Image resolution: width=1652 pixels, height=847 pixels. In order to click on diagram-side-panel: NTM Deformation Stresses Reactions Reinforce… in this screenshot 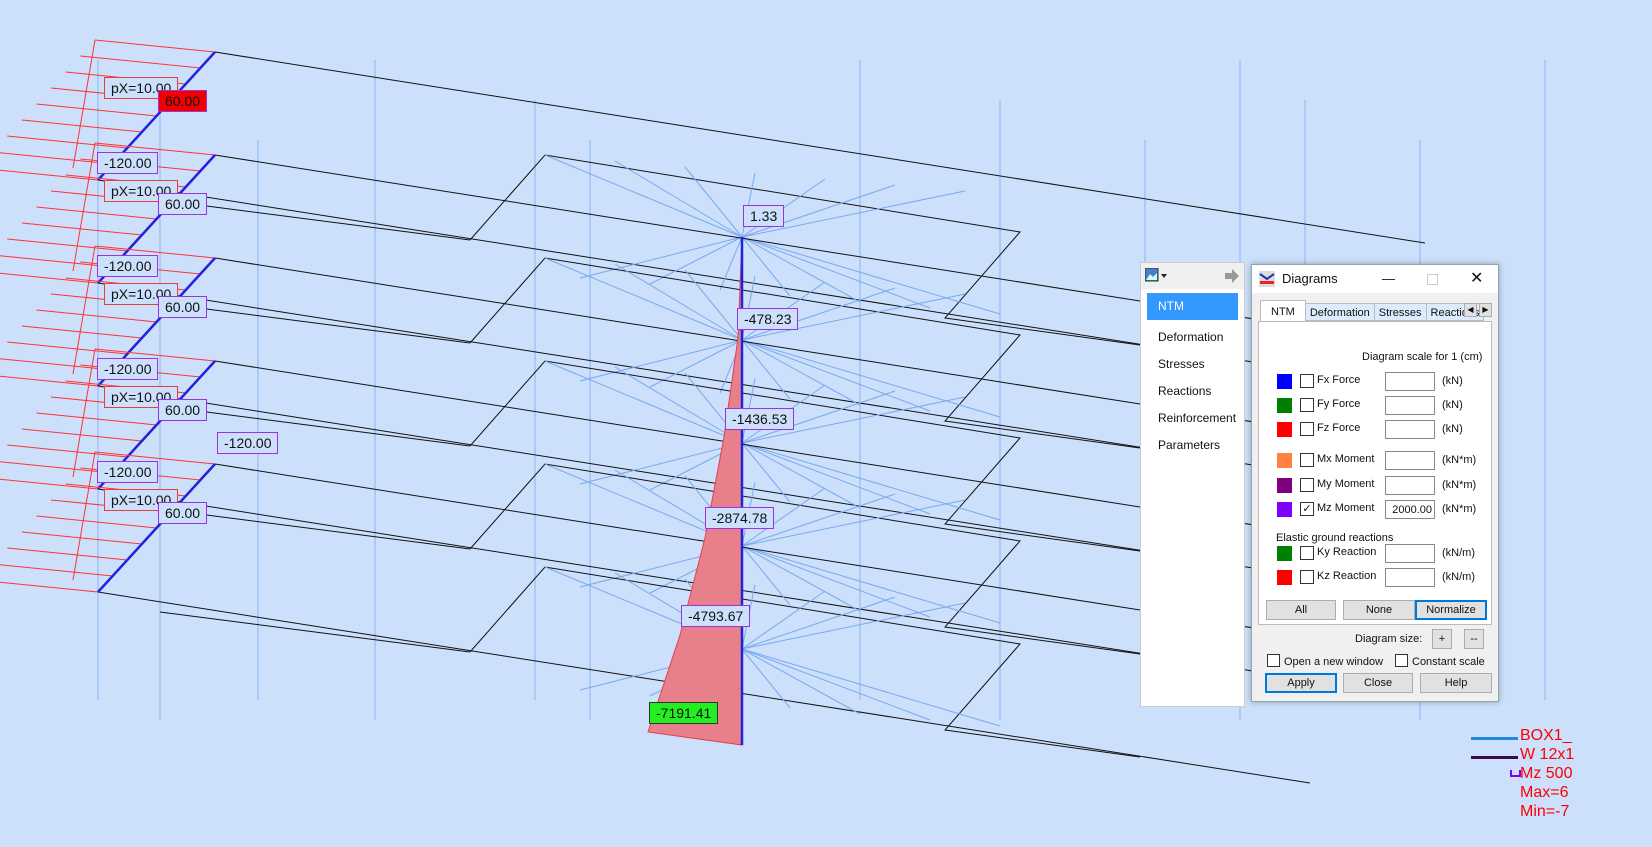, I will do `click(1192, 484)`.